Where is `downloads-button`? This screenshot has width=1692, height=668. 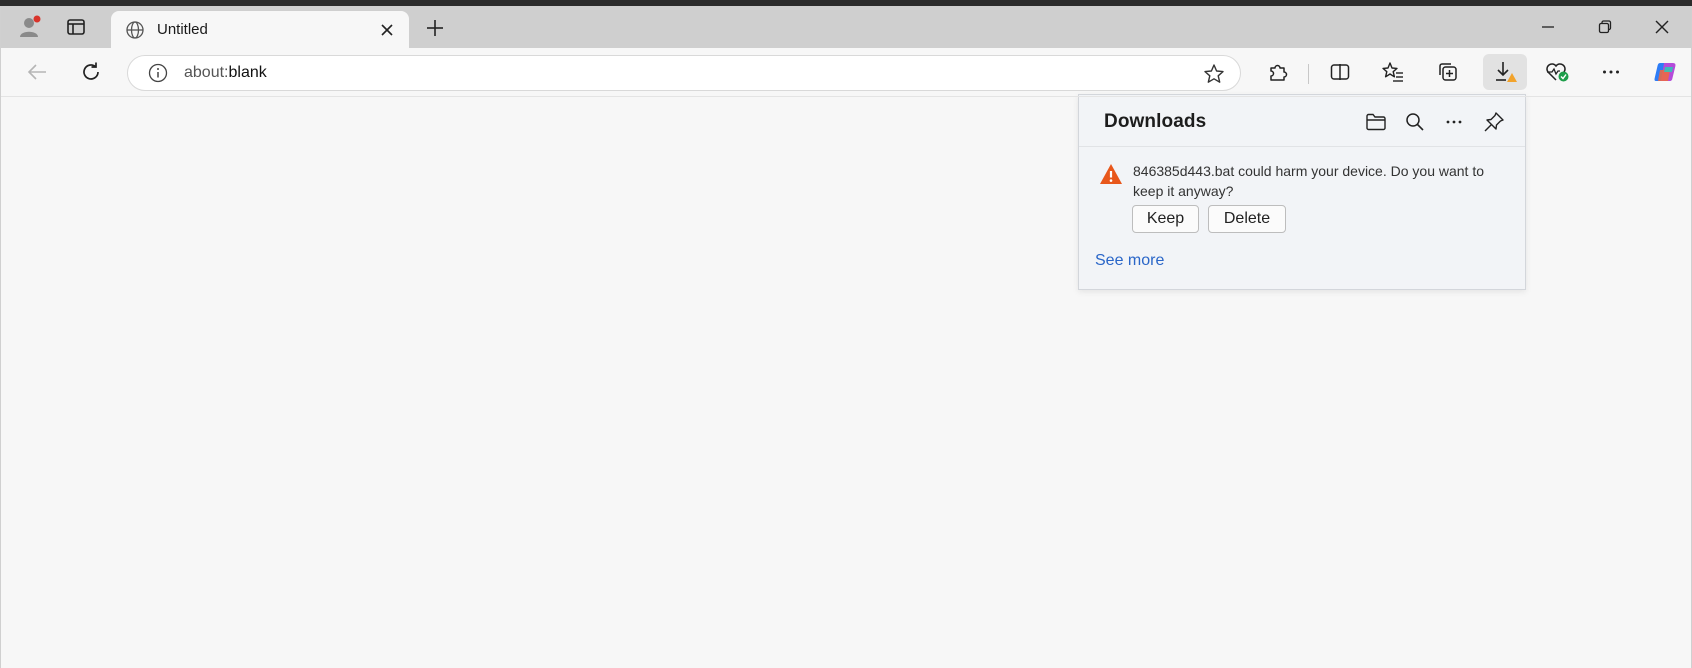 downloads-button is located at coordinates (1505, 72).